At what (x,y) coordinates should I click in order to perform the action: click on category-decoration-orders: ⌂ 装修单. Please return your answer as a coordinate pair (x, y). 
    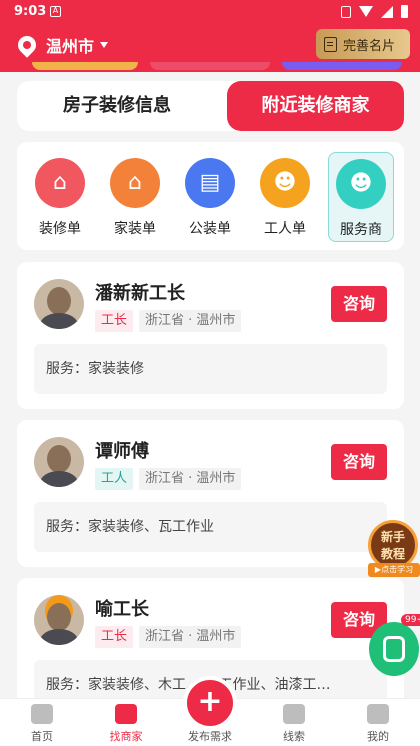
    Looking at the image, I should click on (60, 197).